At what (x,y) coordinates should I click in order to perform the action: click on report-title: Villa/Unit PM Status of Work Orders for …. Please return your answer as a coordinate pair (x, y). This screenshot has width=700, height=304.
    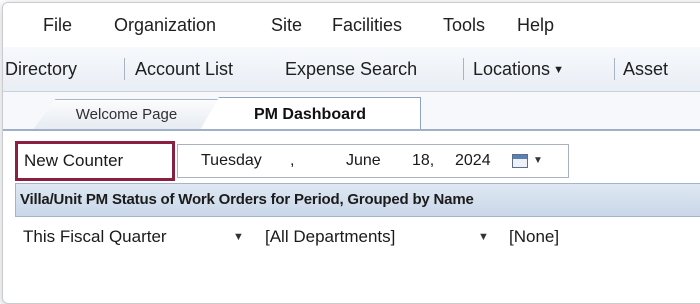
    Looking at the image, I should click on (247, 199).